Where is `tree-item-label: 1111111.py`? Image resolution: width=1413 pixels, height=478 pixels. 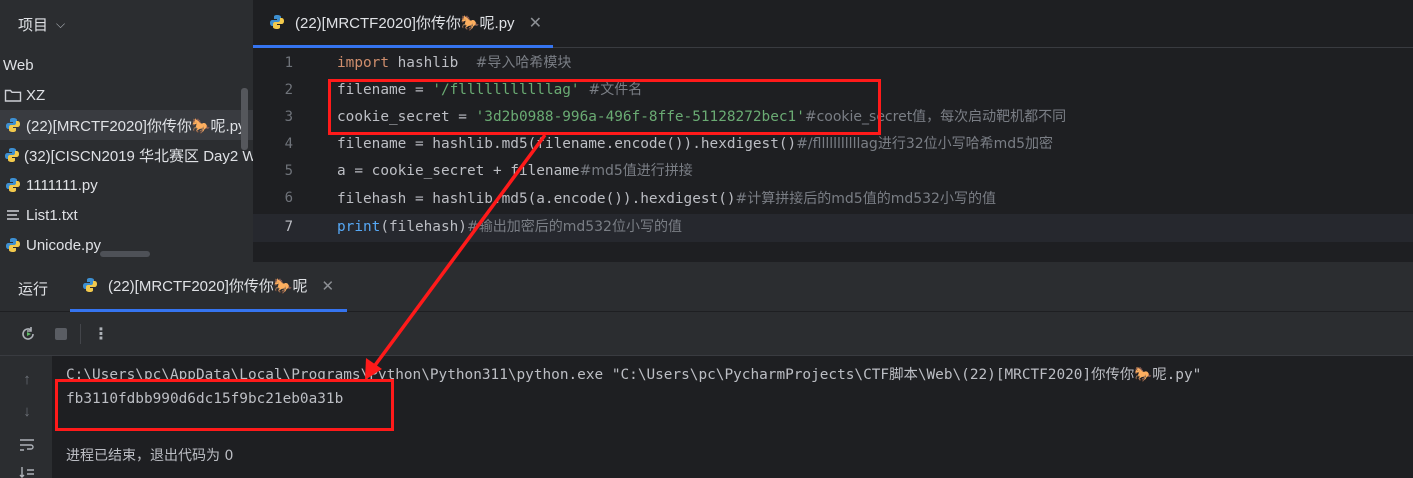
tree-item-label: 1111111.py is located at coordinates (62, 185).